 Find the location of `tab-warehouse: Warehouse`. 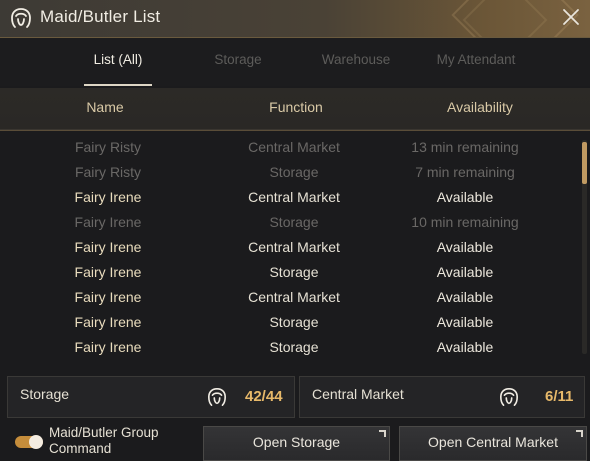

tab-warehouse: Warehouse is located at coordinates (356, 59).